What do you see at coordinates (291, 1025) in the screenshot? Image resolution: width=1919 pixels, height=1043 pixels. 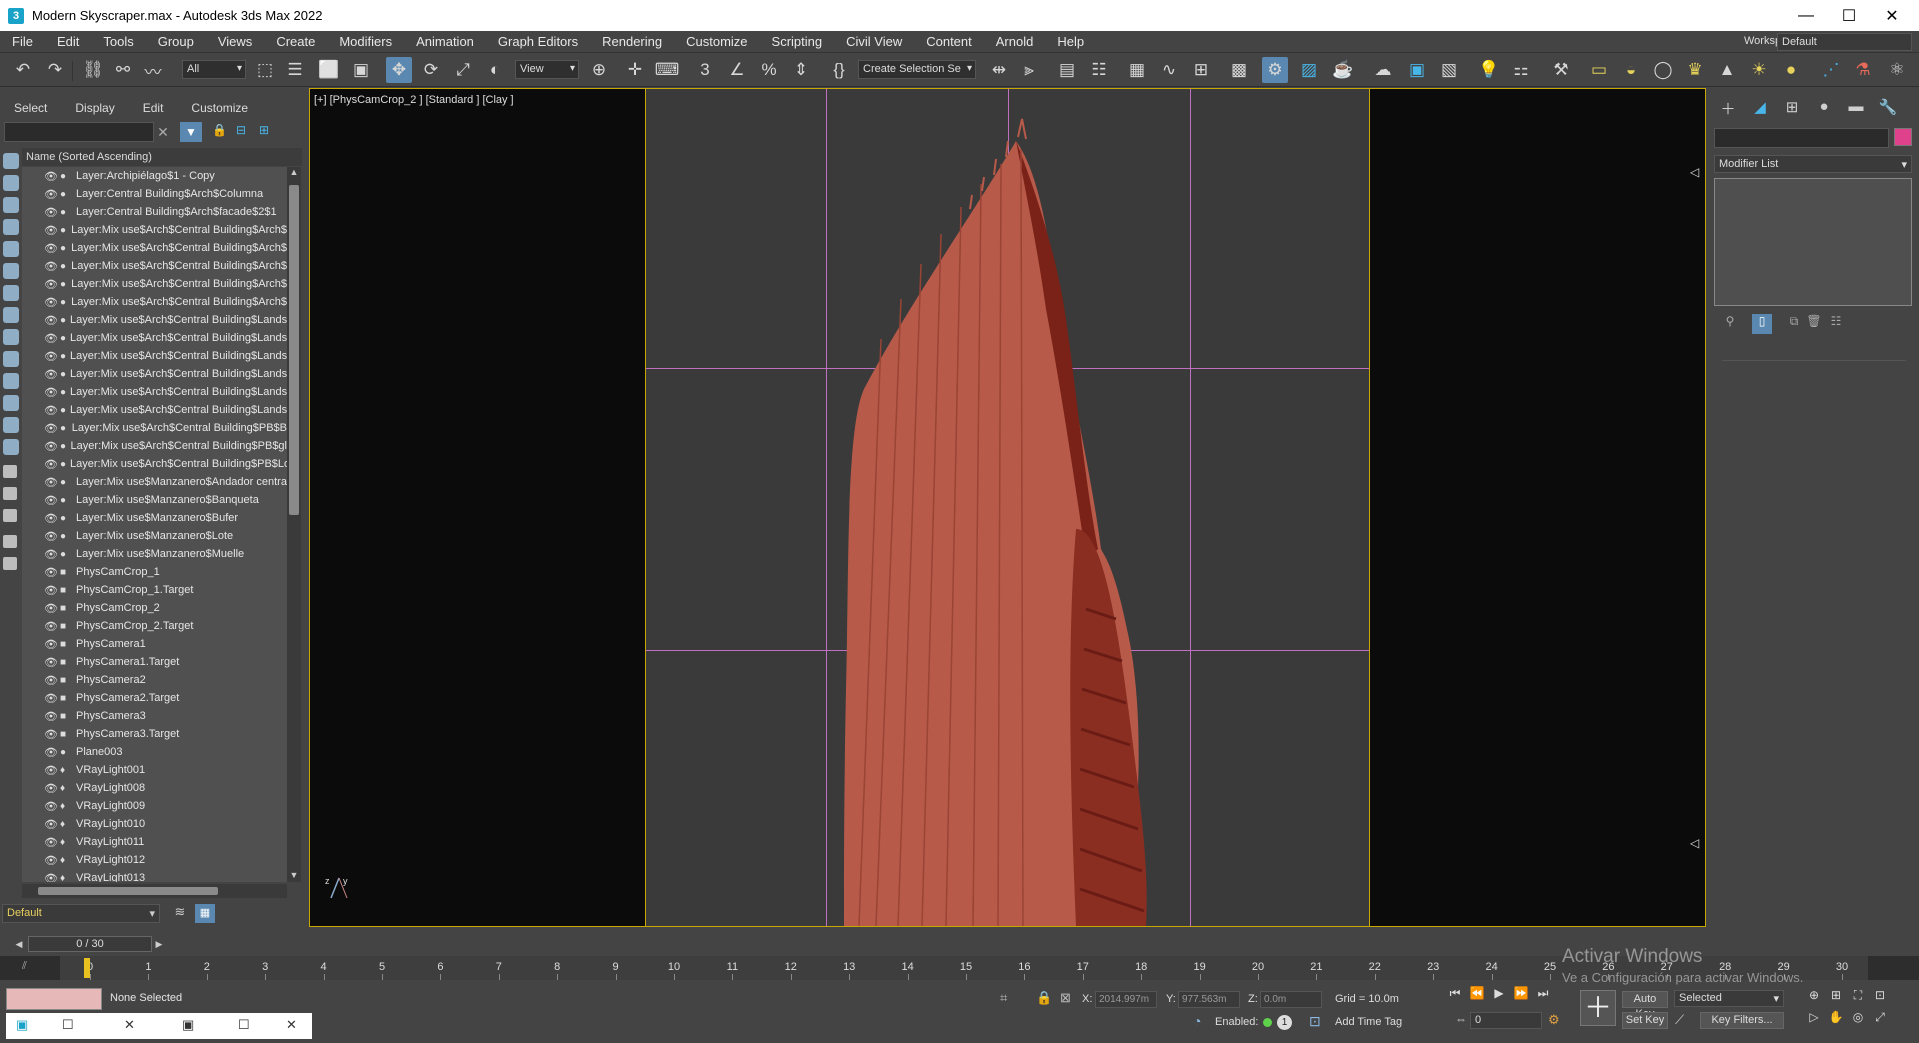 I see `close-mini-icon: ✕` at bounding box center [291, 1025].